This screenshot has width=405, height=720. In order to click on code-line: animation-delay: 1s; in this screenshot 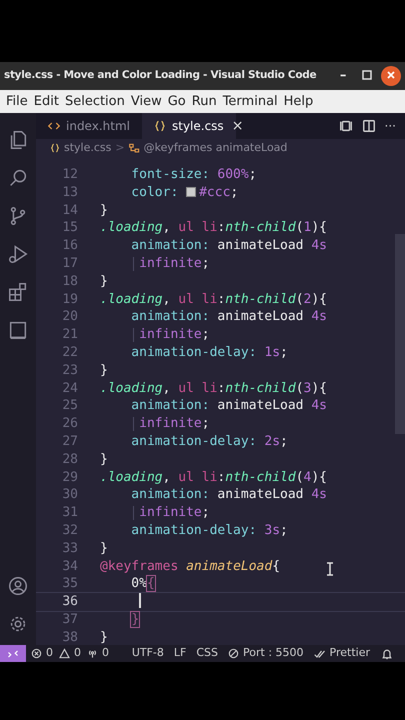, I will do `click(209, 353)`.